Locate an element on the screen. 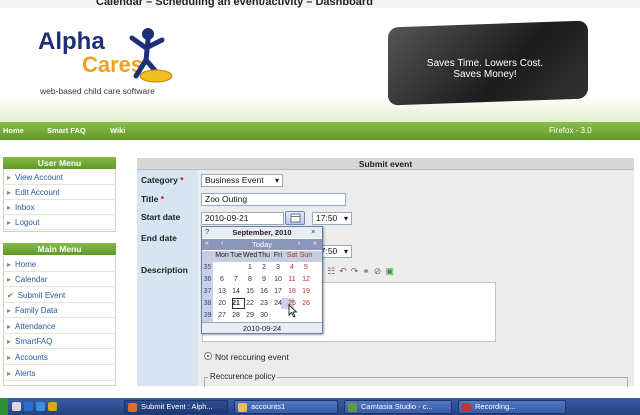 This screenshot has width=640, height=415. calendar-day: 20 is located at coordinates (222, 303).